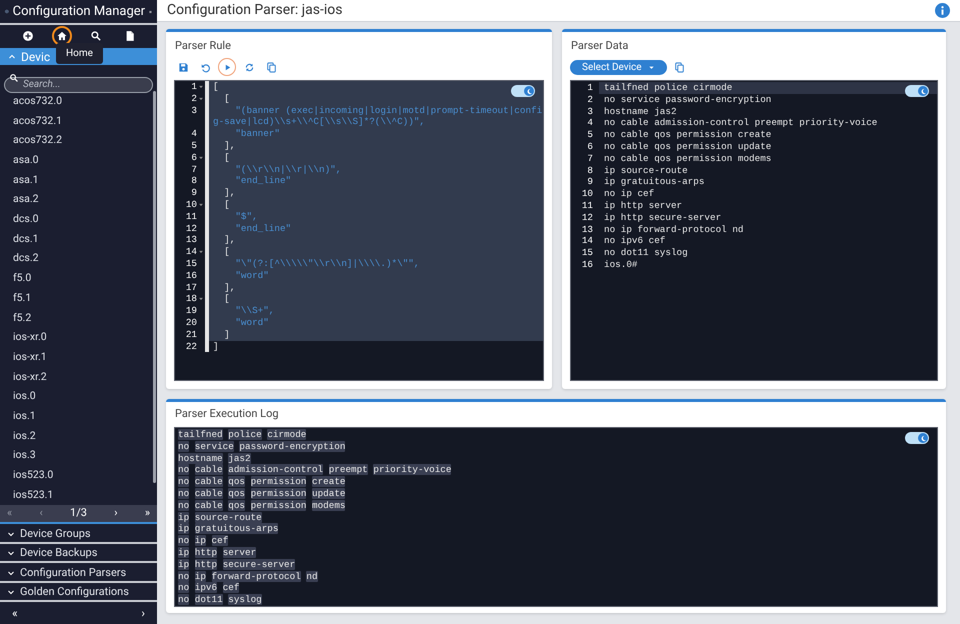 Image resolution: width=960 pixels, height=624 pixels. I want to click on tooltip: Home, so click(79, 53).